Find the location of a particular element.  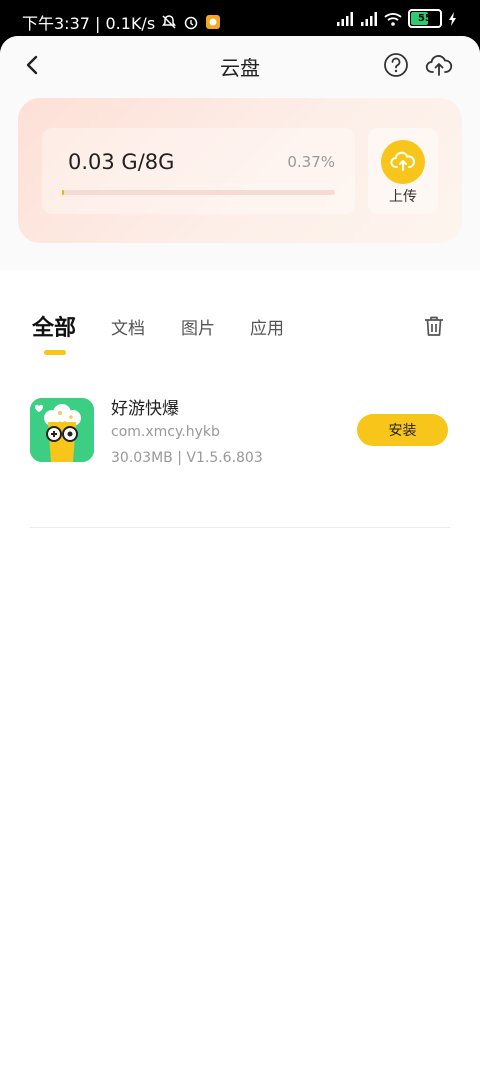

upload-label: 上传 is located at coordinates (403, 197).